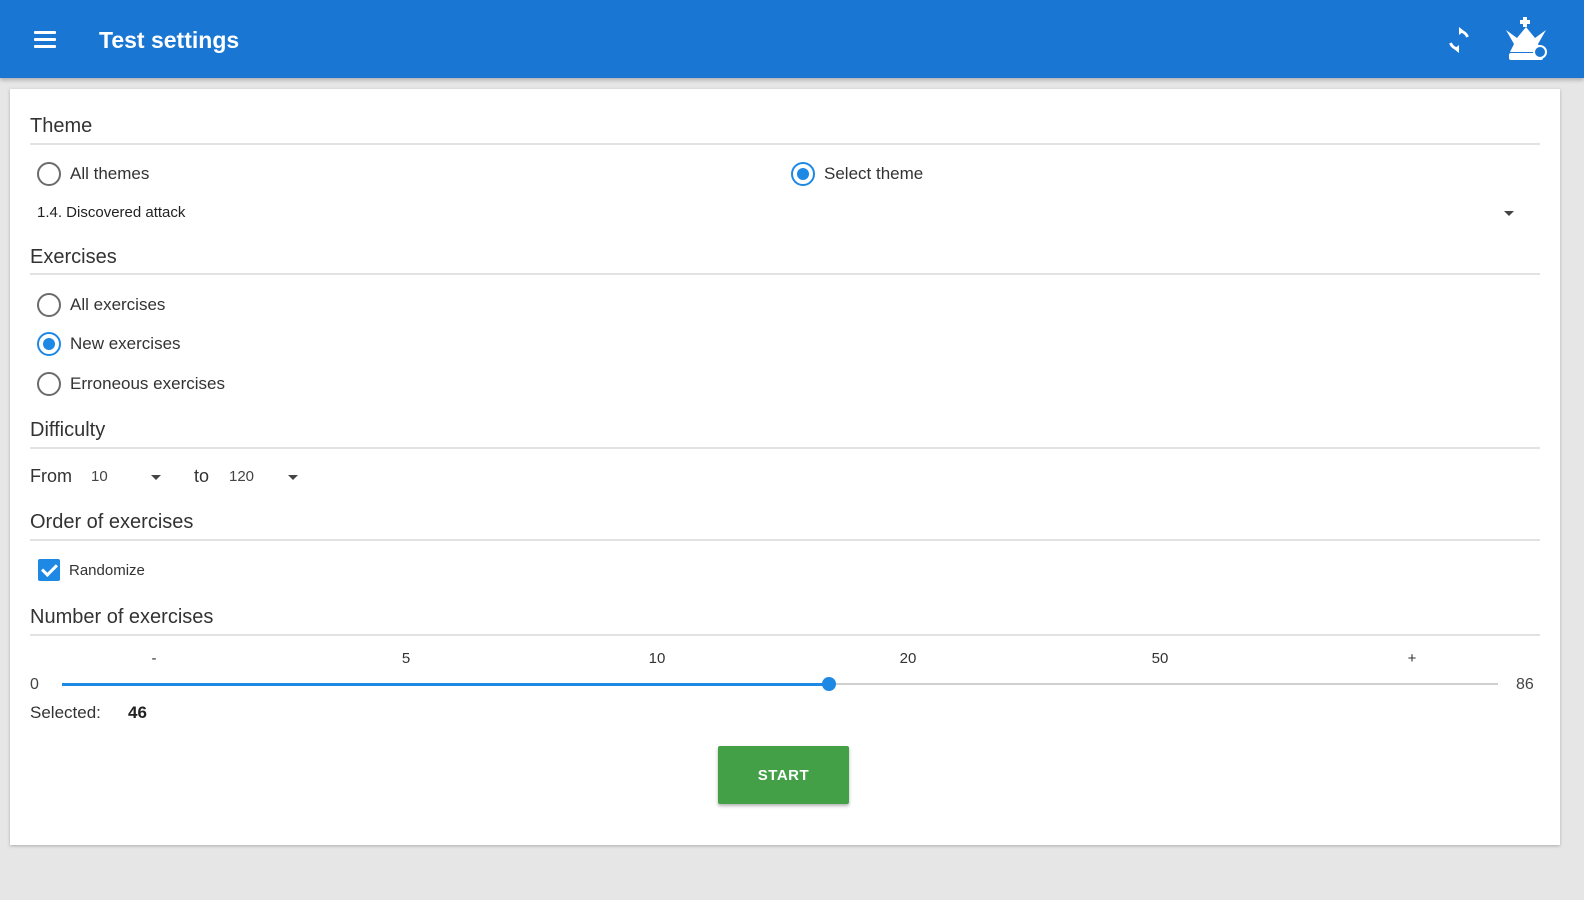  What do you see at coordinates (137, 712) in the screenshot?
I see `selected-count-value: 46` at bounding box center [137, 712].